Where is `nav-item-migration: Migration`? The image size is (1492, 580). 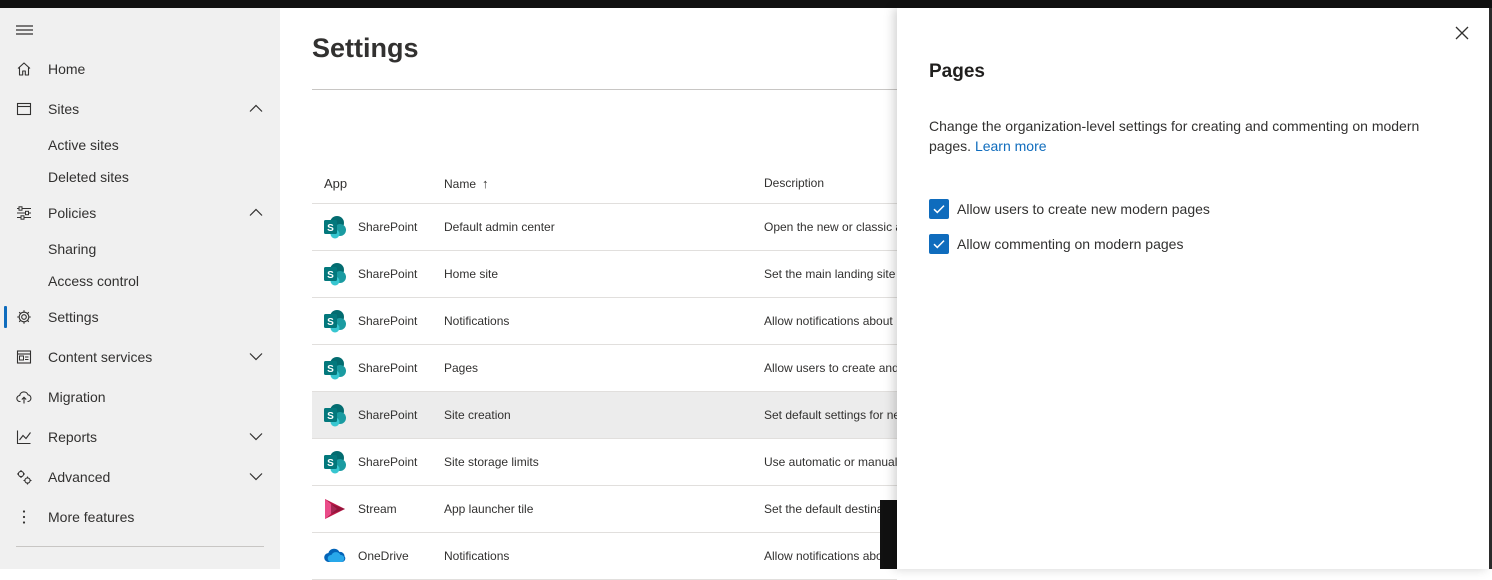
nav-item-migration: Migration is located at coordinates (140, 397).